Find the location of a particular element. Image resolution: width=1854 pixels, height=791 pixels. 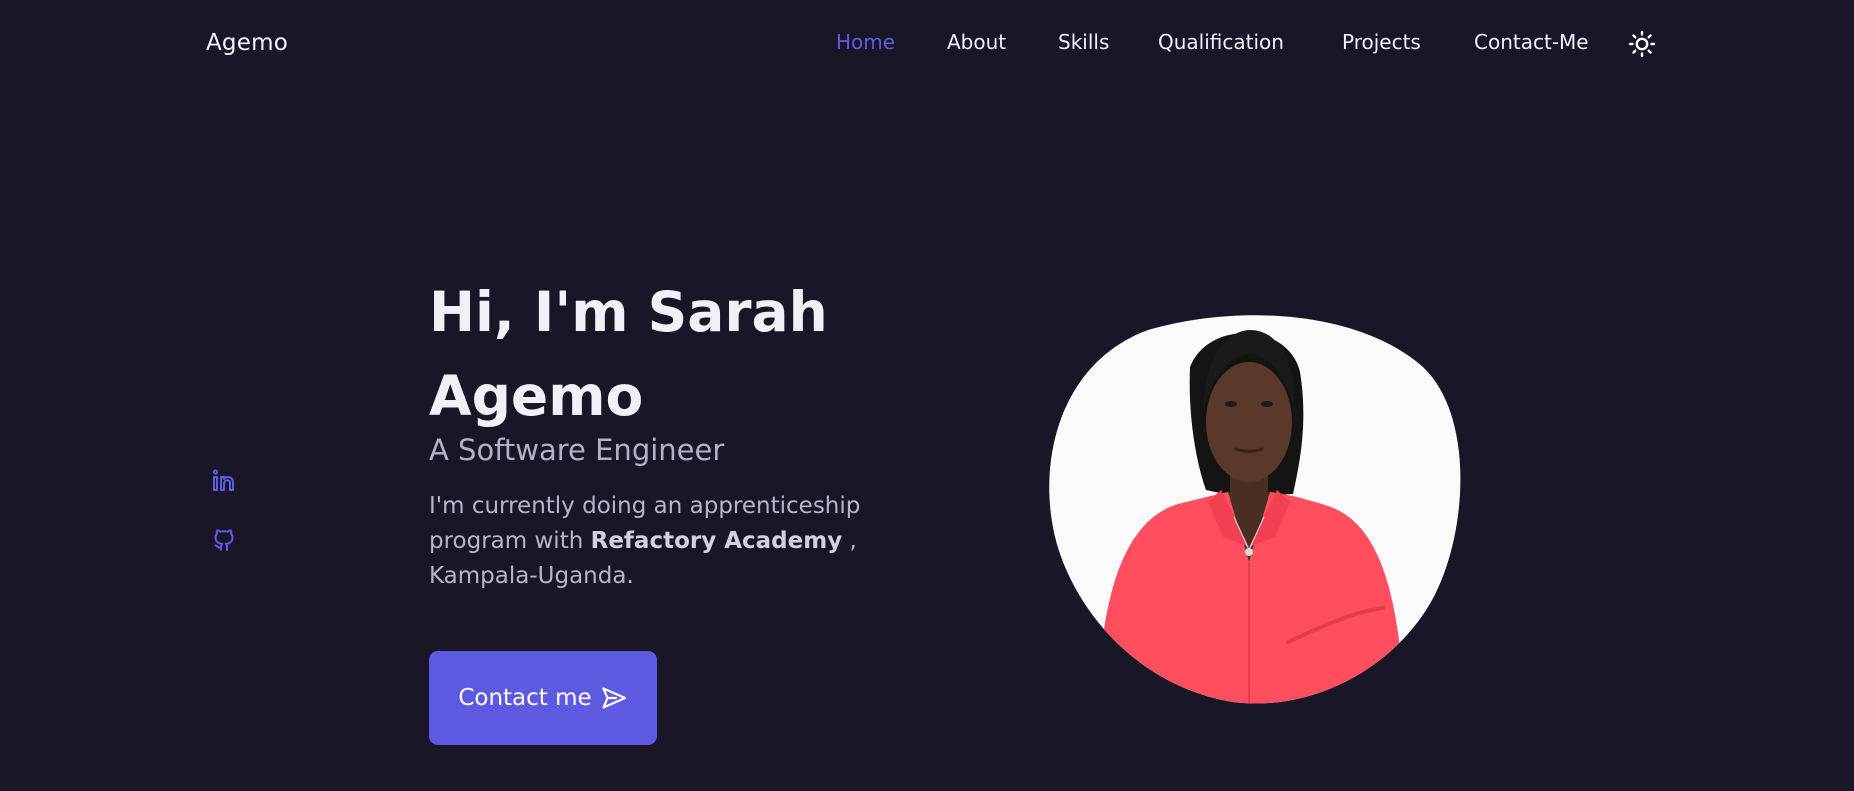

github-link is located at coordinates (224, 540).